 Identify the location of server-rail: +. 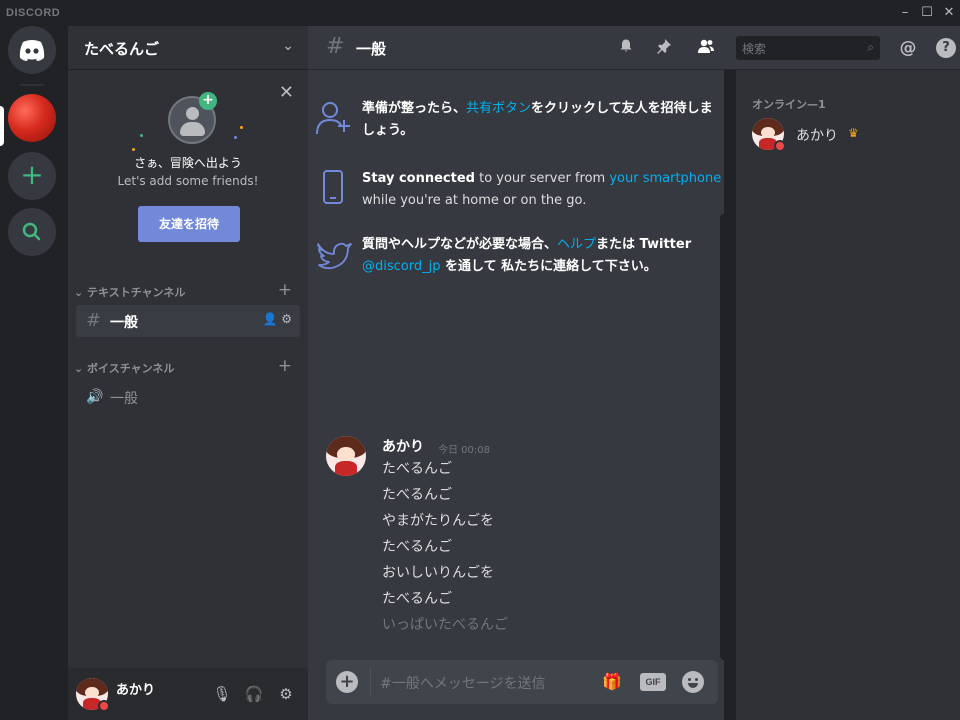
(29, 373).